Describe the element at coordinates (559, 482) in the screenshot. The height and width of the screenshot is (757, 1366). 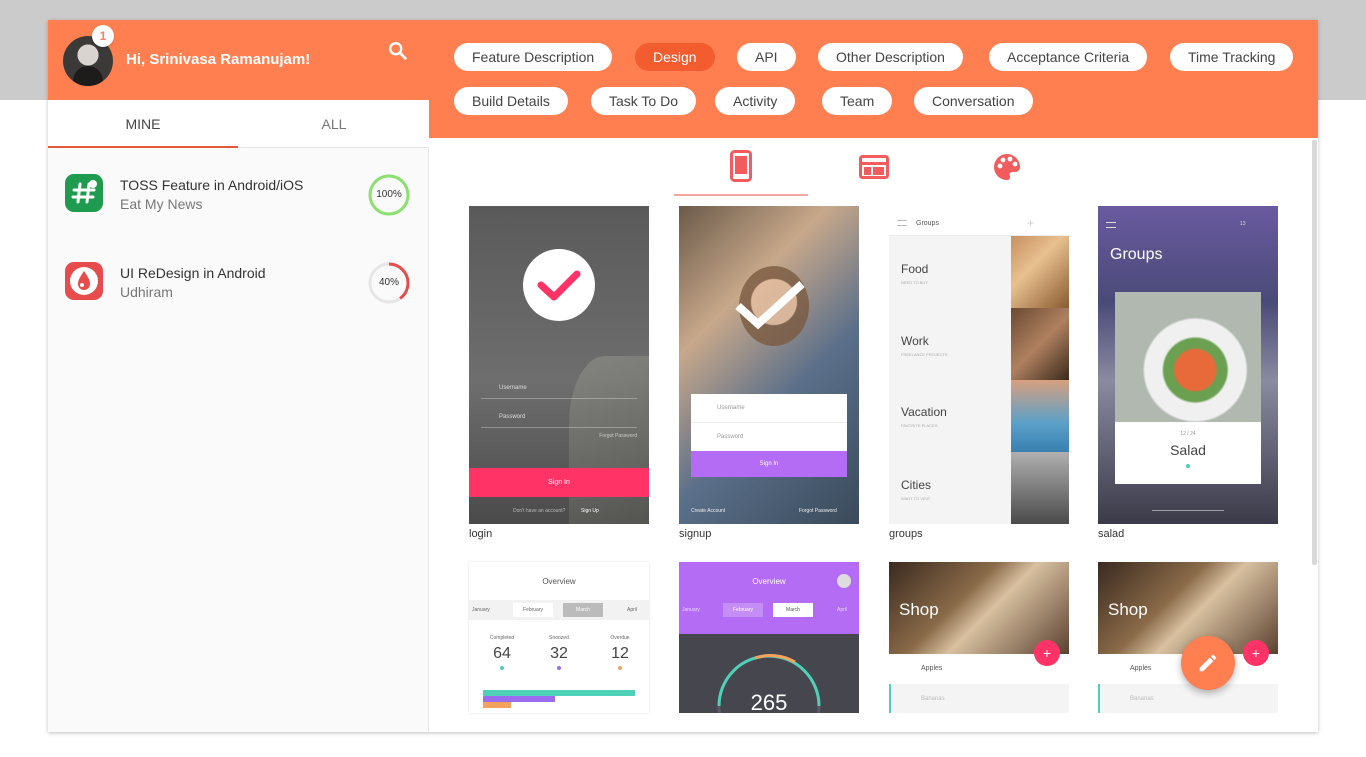
I see `login-signin-button: Sign In` at that location.